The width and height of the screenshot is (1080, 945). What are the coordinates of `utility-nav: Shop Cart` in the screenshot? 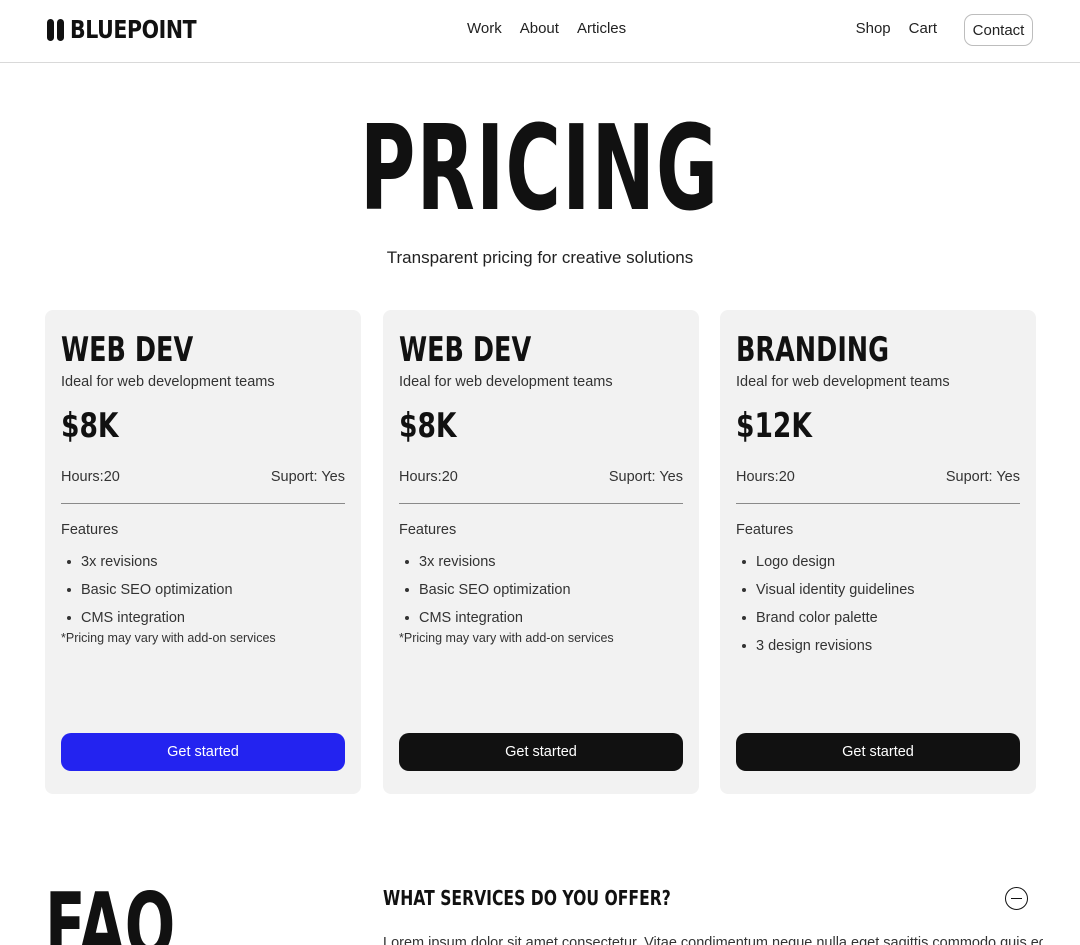 It's located at (896, 28).